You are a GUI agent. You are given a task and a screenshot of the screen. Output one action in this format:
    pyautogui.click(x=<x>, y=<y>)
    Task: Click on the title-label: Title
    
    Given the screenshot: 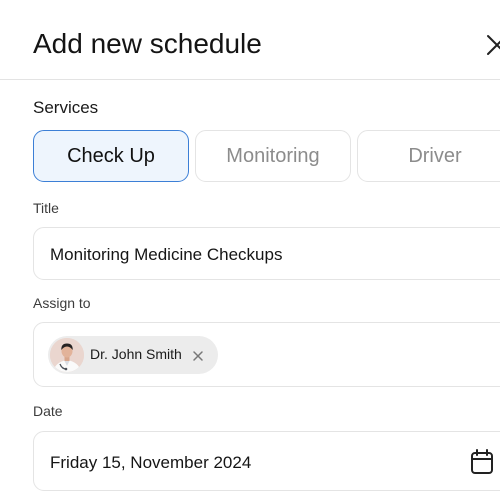 What is the action you would take?
    pyautogui.click(x=46, y=208)
    